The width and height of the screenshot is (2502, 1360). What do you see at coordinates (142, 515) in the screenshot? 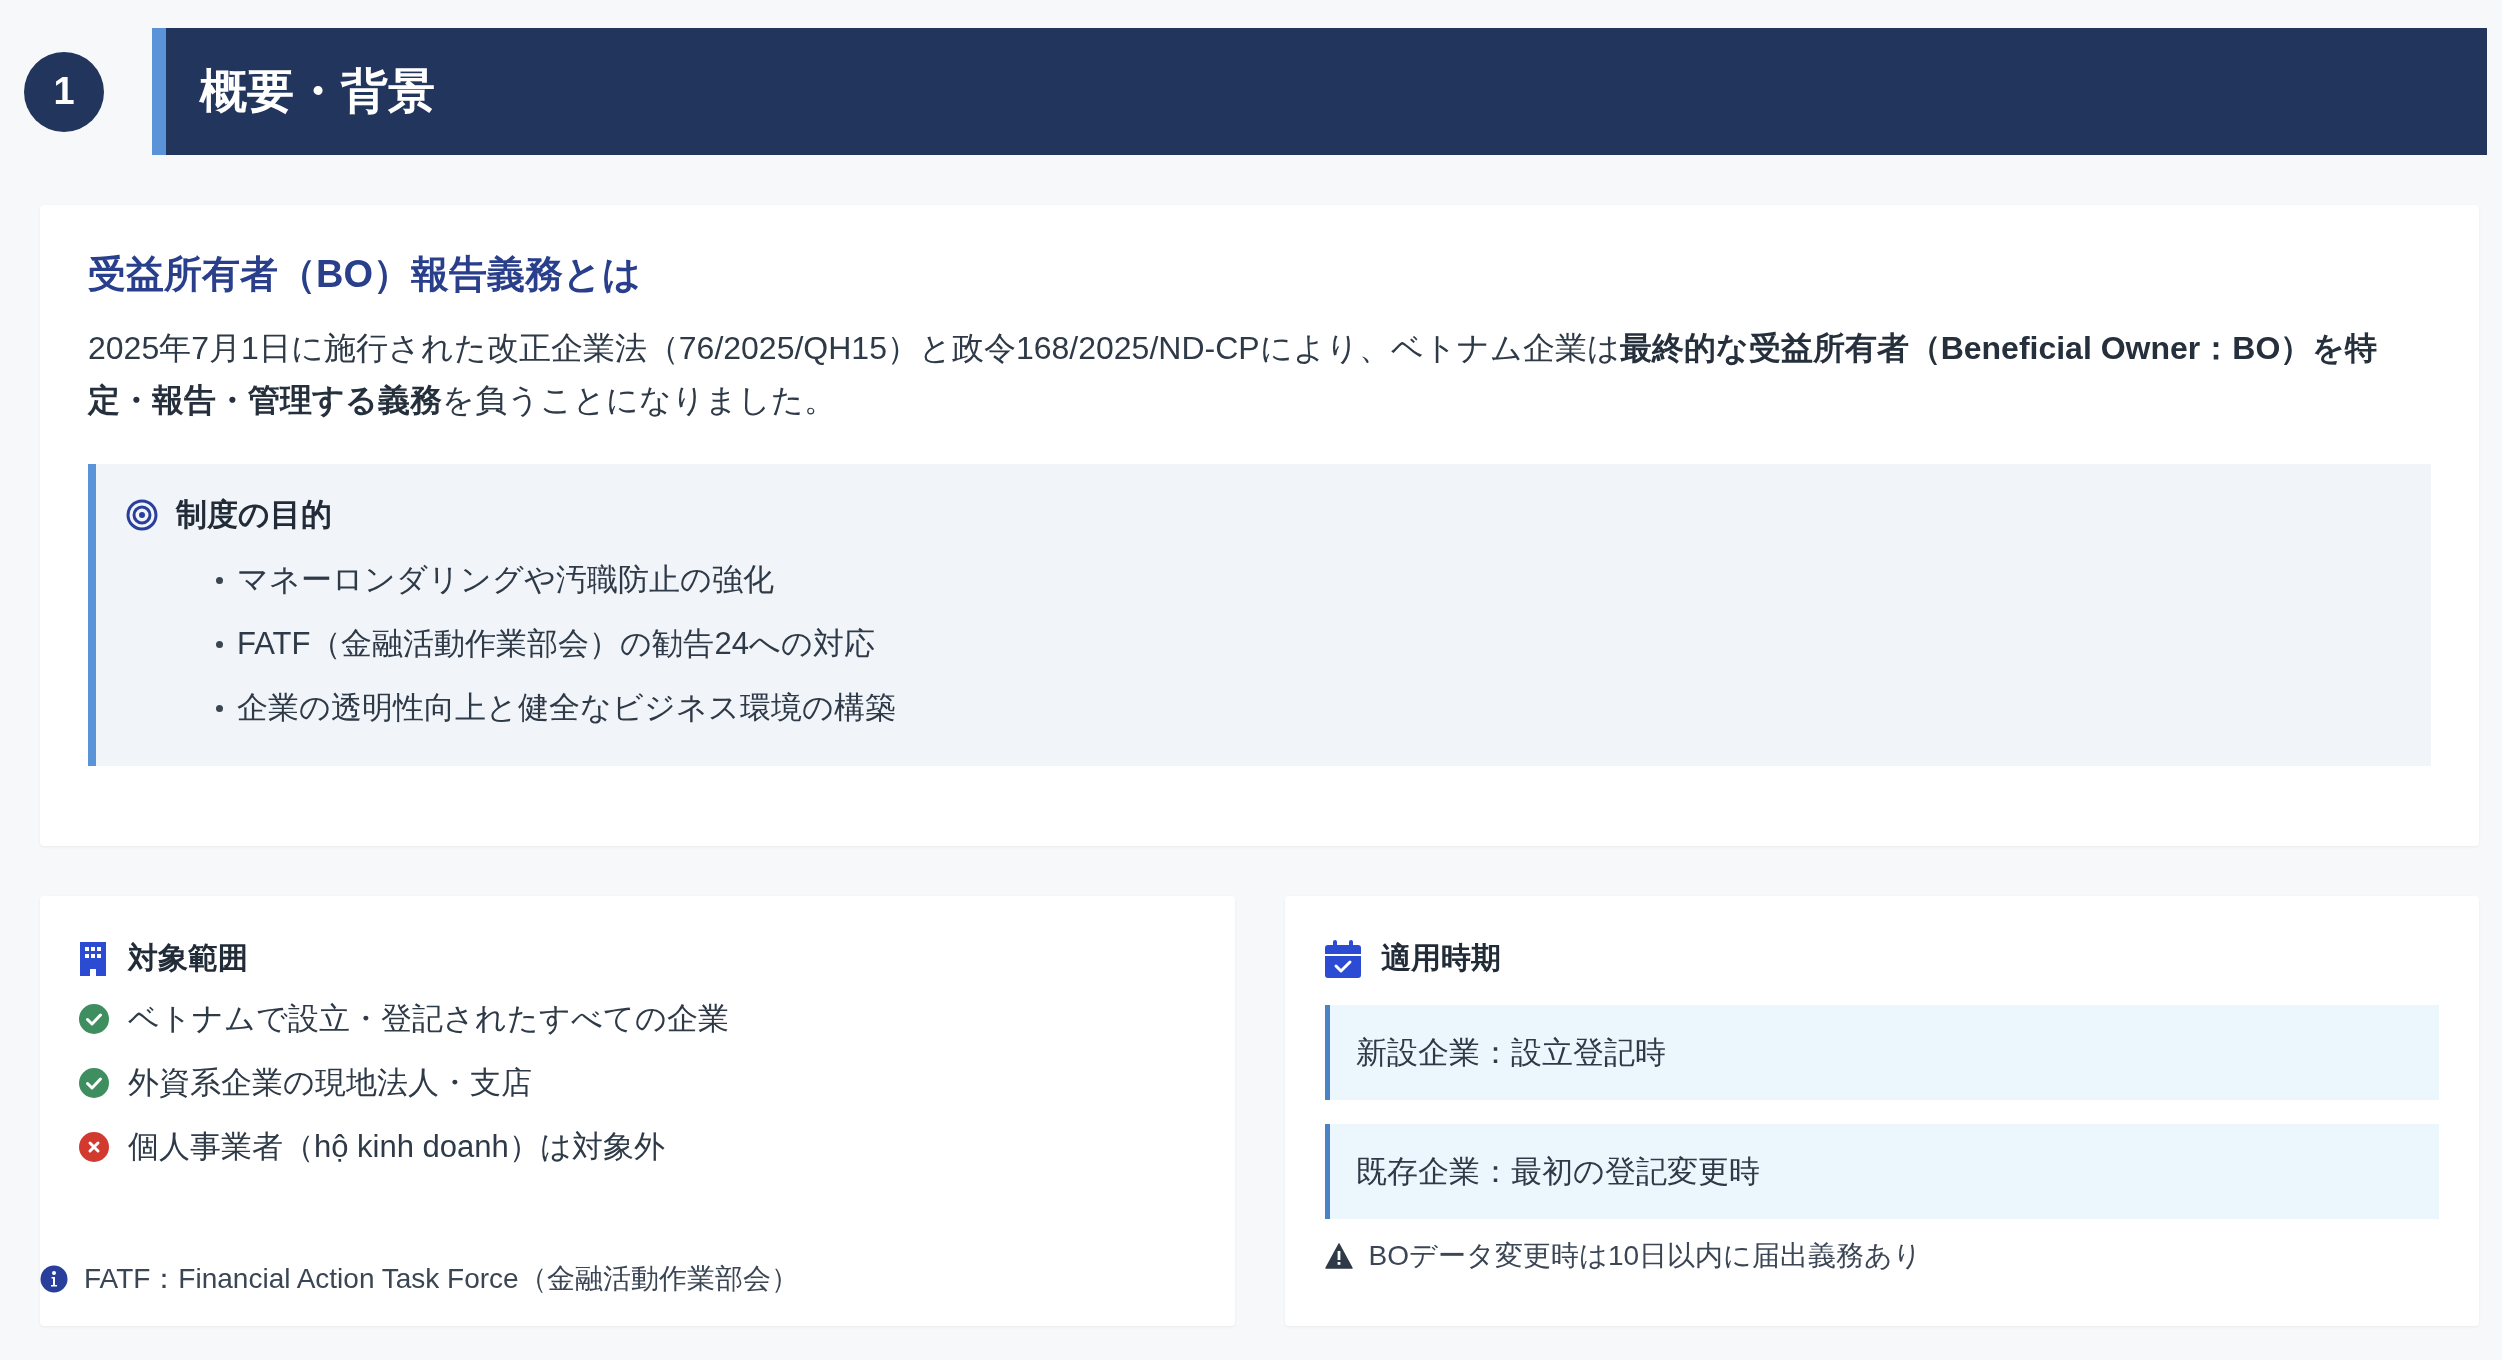
I see `target-icon` at bounding box center [142, 515].